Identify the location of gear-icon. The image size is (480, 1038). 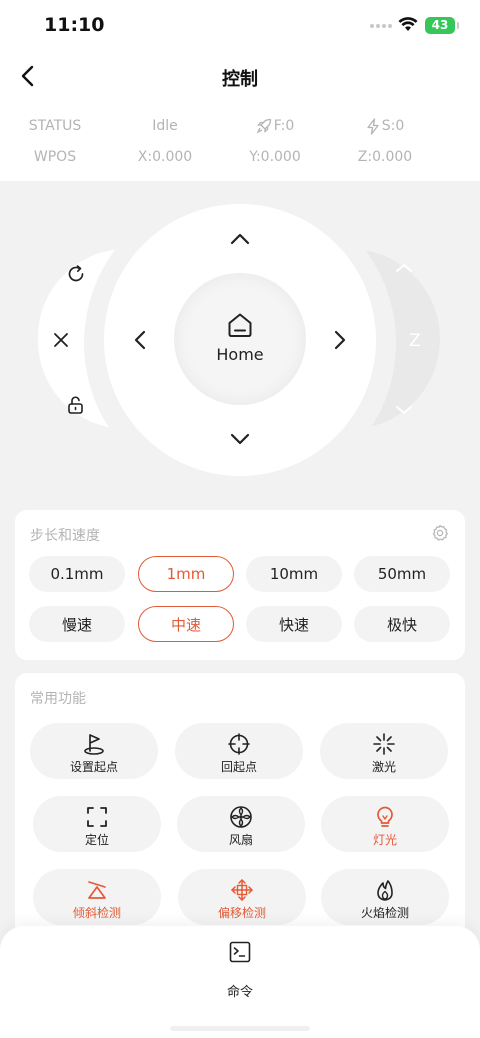
(440, 532).